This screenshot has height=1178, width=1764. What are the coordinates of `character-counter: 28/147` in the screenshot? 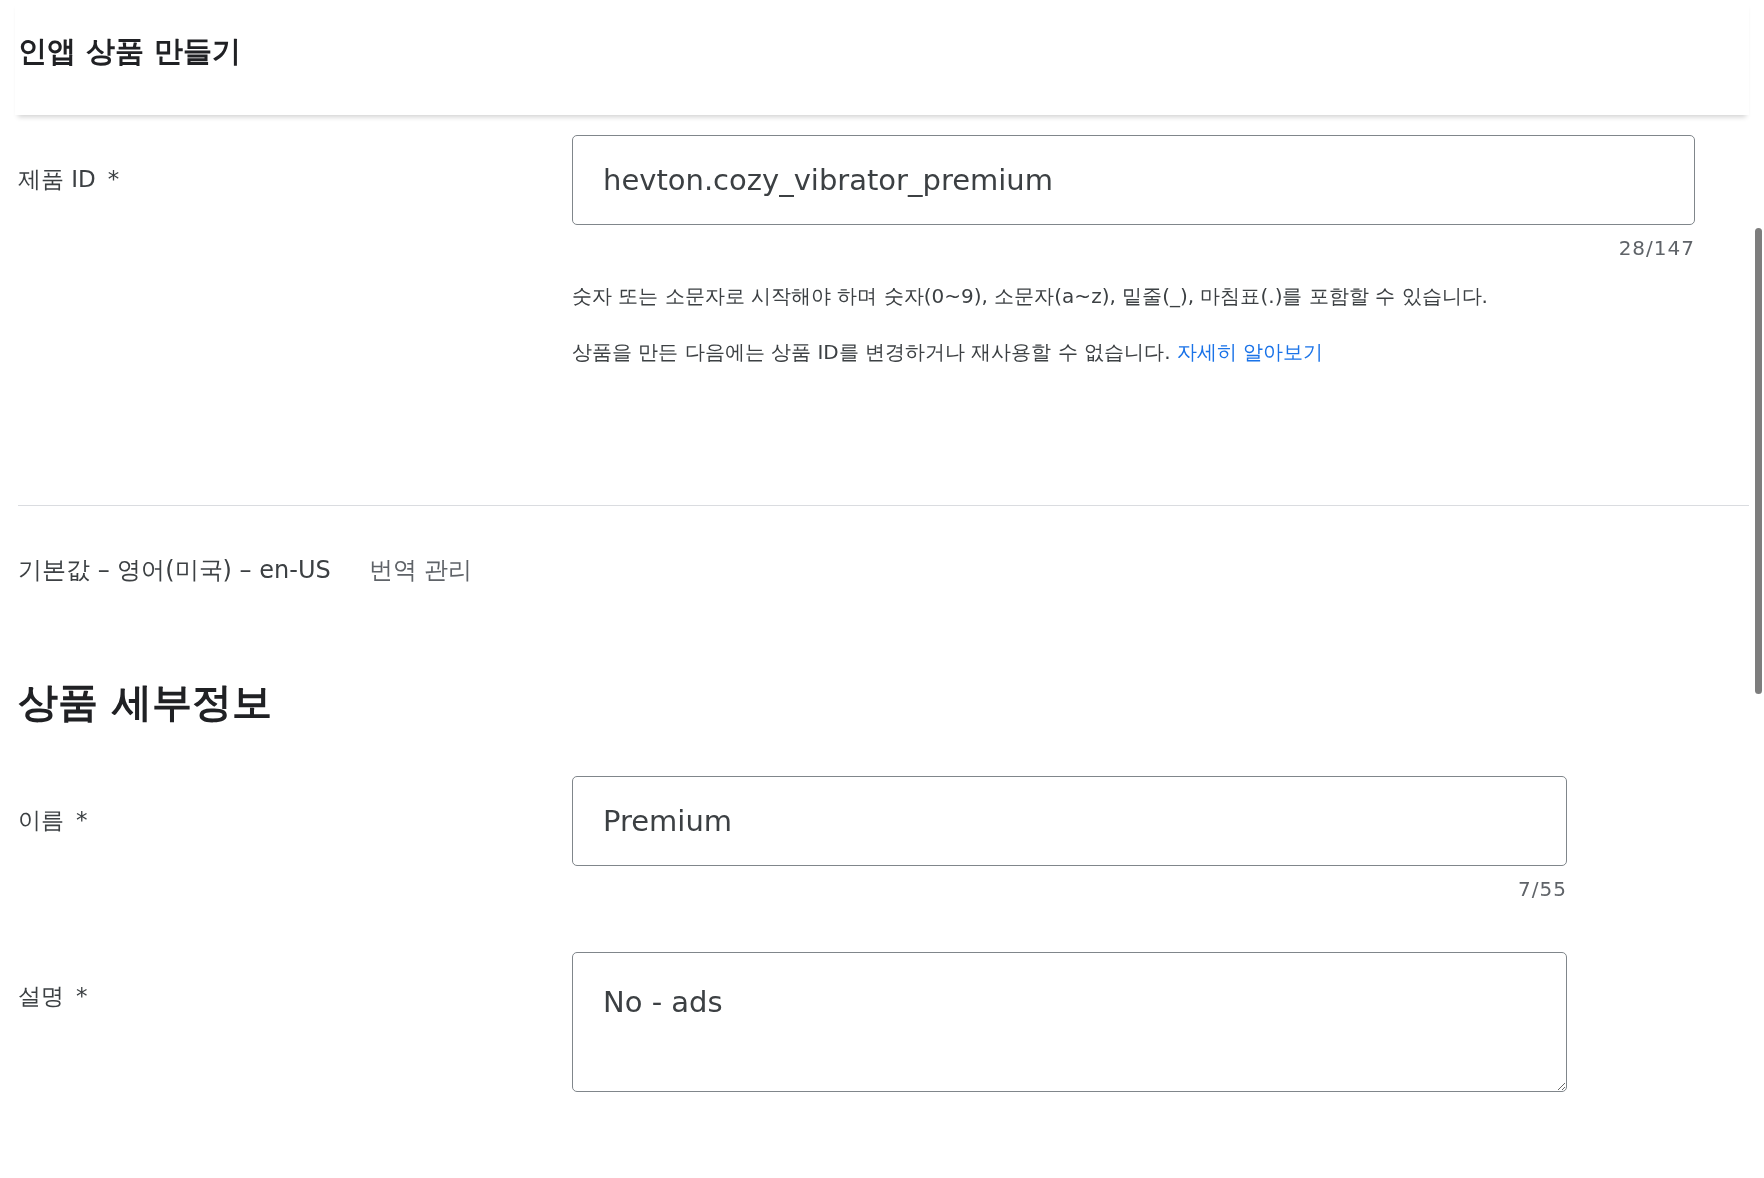 It's located at (1656, 248).